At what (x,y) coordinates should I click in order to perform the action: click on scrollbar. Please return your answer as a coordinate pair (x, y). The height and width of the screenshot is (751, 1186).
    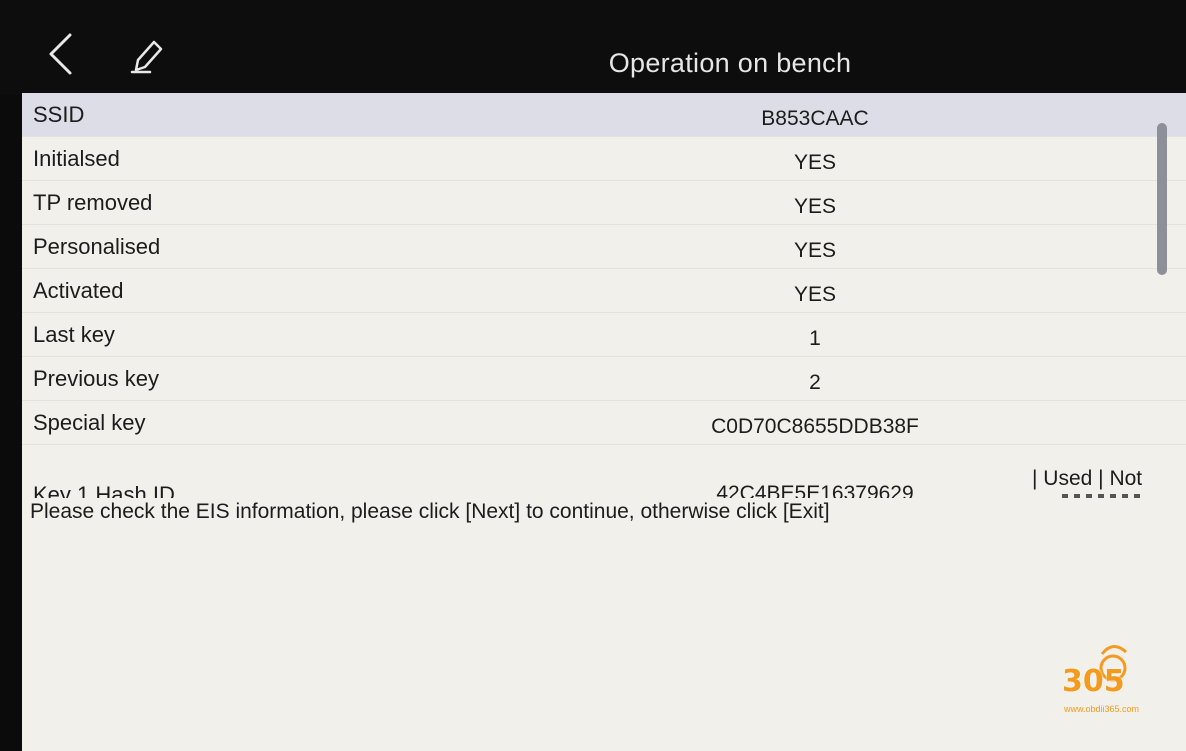
    Looking at the image, I should click on (1162, 199).